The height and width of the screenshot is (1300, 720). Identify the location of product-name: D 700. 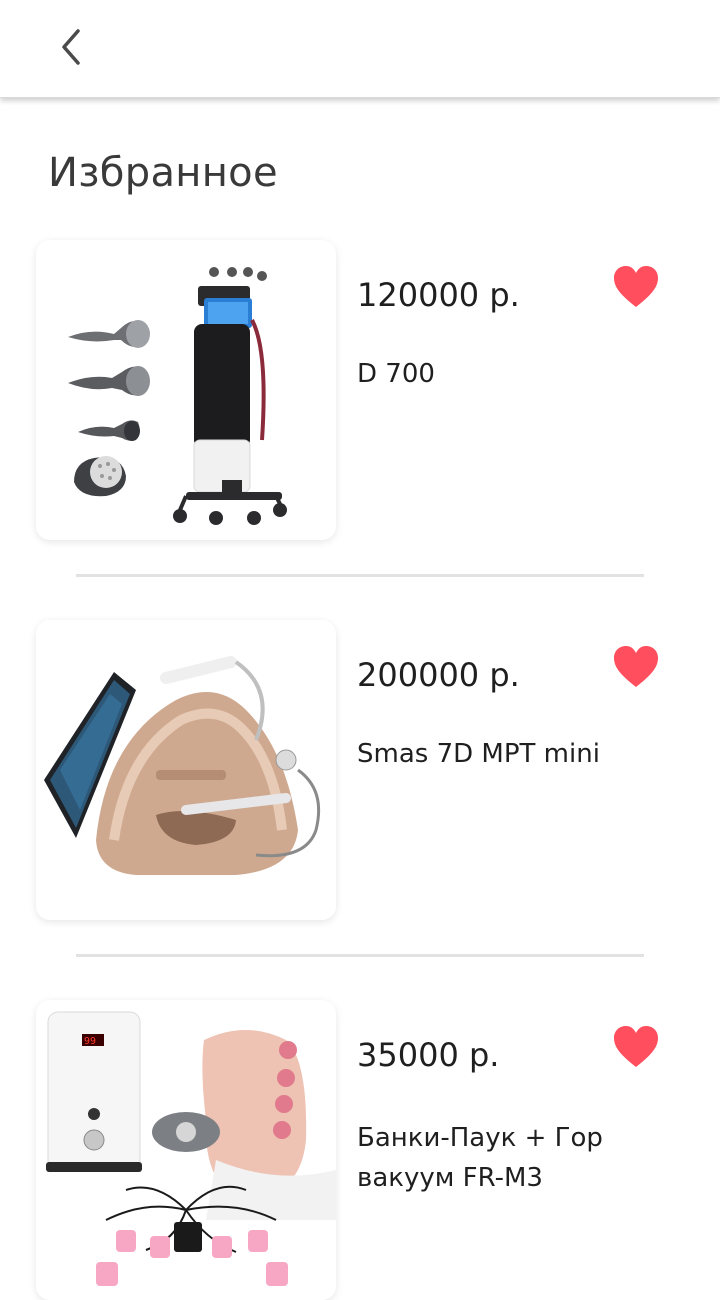
(507, 374).